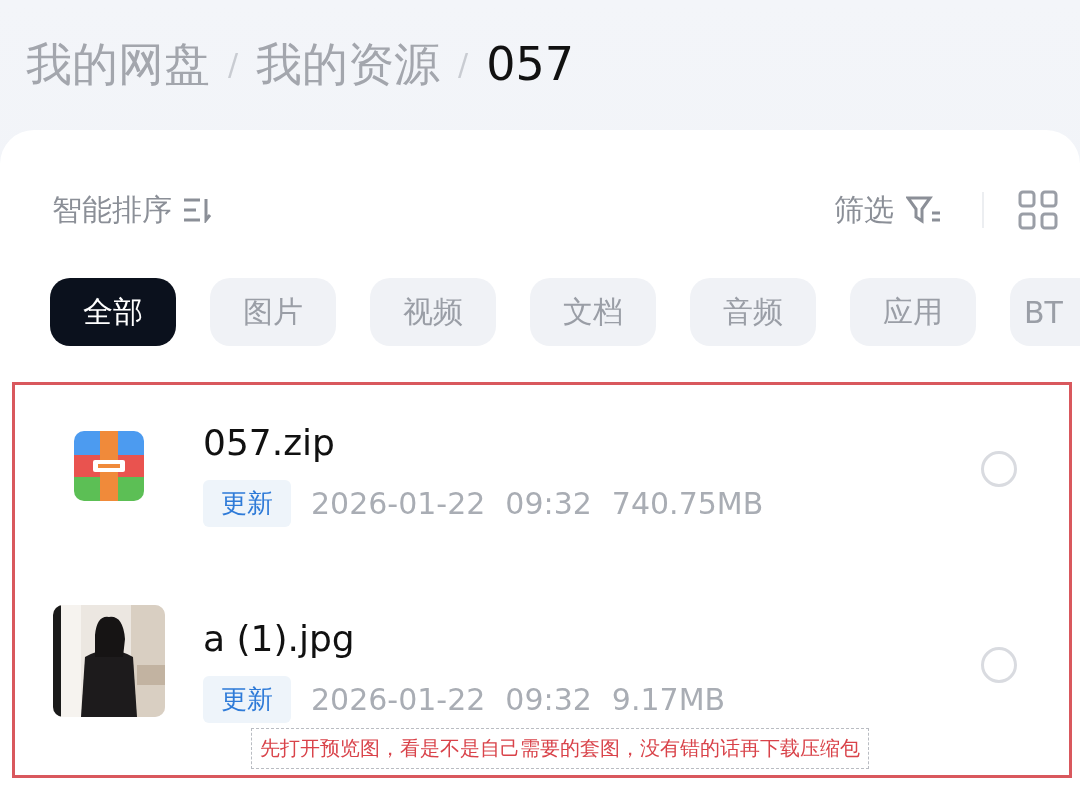 The height and width of the screenshot is (793, 1080). Describe the element at coordinates (1038, 210) in the screenshot. I see `grid-view-icon` at that location.